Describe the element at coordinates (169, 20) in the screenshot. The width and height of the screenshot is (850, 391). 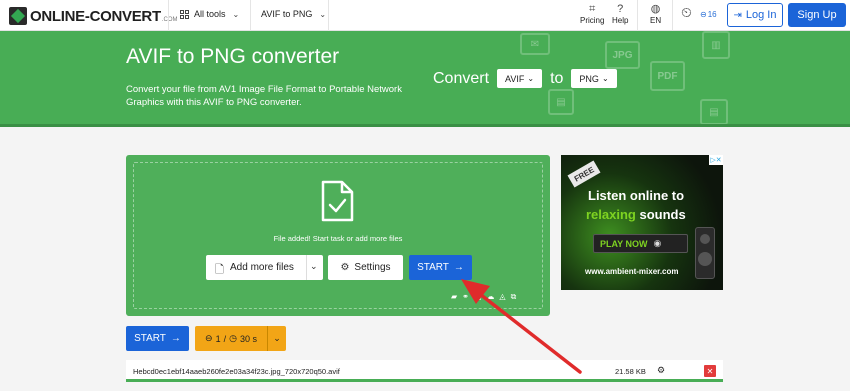
I see `logo-suffix: .COM` at that location.